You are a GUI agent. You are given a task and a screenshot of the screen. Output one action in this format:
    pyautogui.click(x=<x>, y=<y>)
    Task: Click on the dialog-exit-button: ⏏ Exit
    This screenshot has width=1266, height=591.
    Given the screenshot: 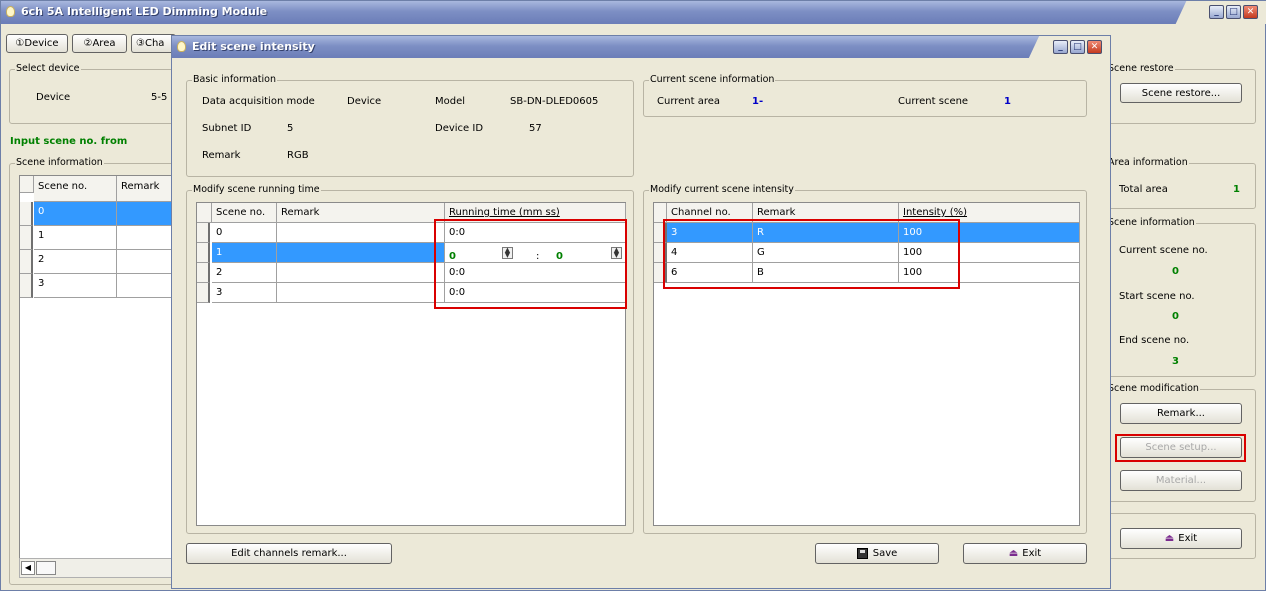 What is the action you would take?
    pyautogui.click(x=1025, y=553)
    